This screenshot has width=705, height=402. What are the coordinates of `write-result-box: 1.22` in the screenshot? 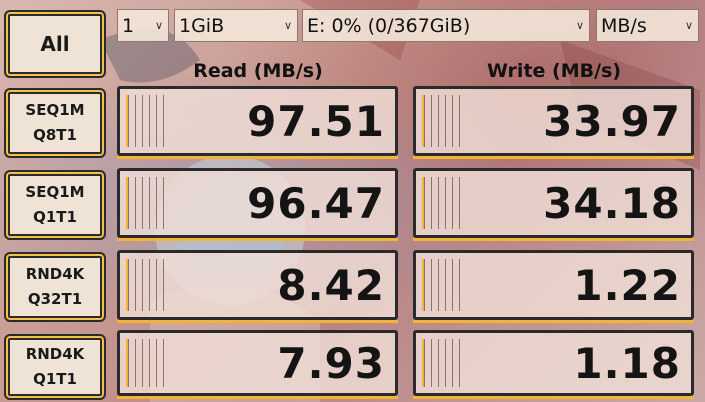 It's located at (553, 286).